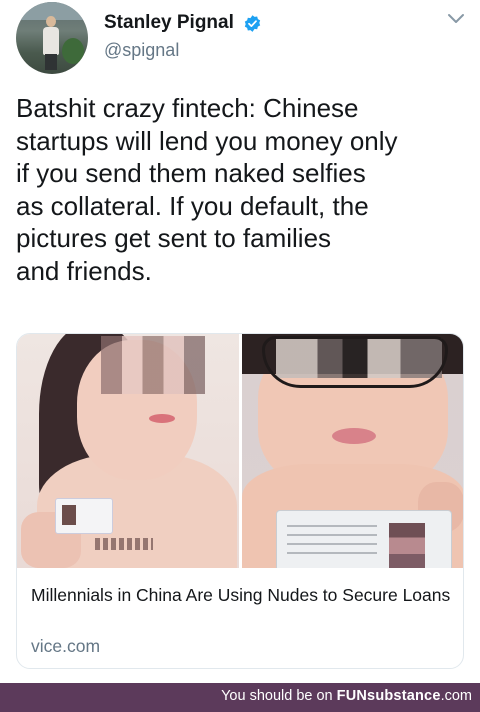 This screenshot has width=480, height=712. Describe the element at coordinates (279, 696) in the screenshot. I see `watermark-prefix: You should be on` at that location.